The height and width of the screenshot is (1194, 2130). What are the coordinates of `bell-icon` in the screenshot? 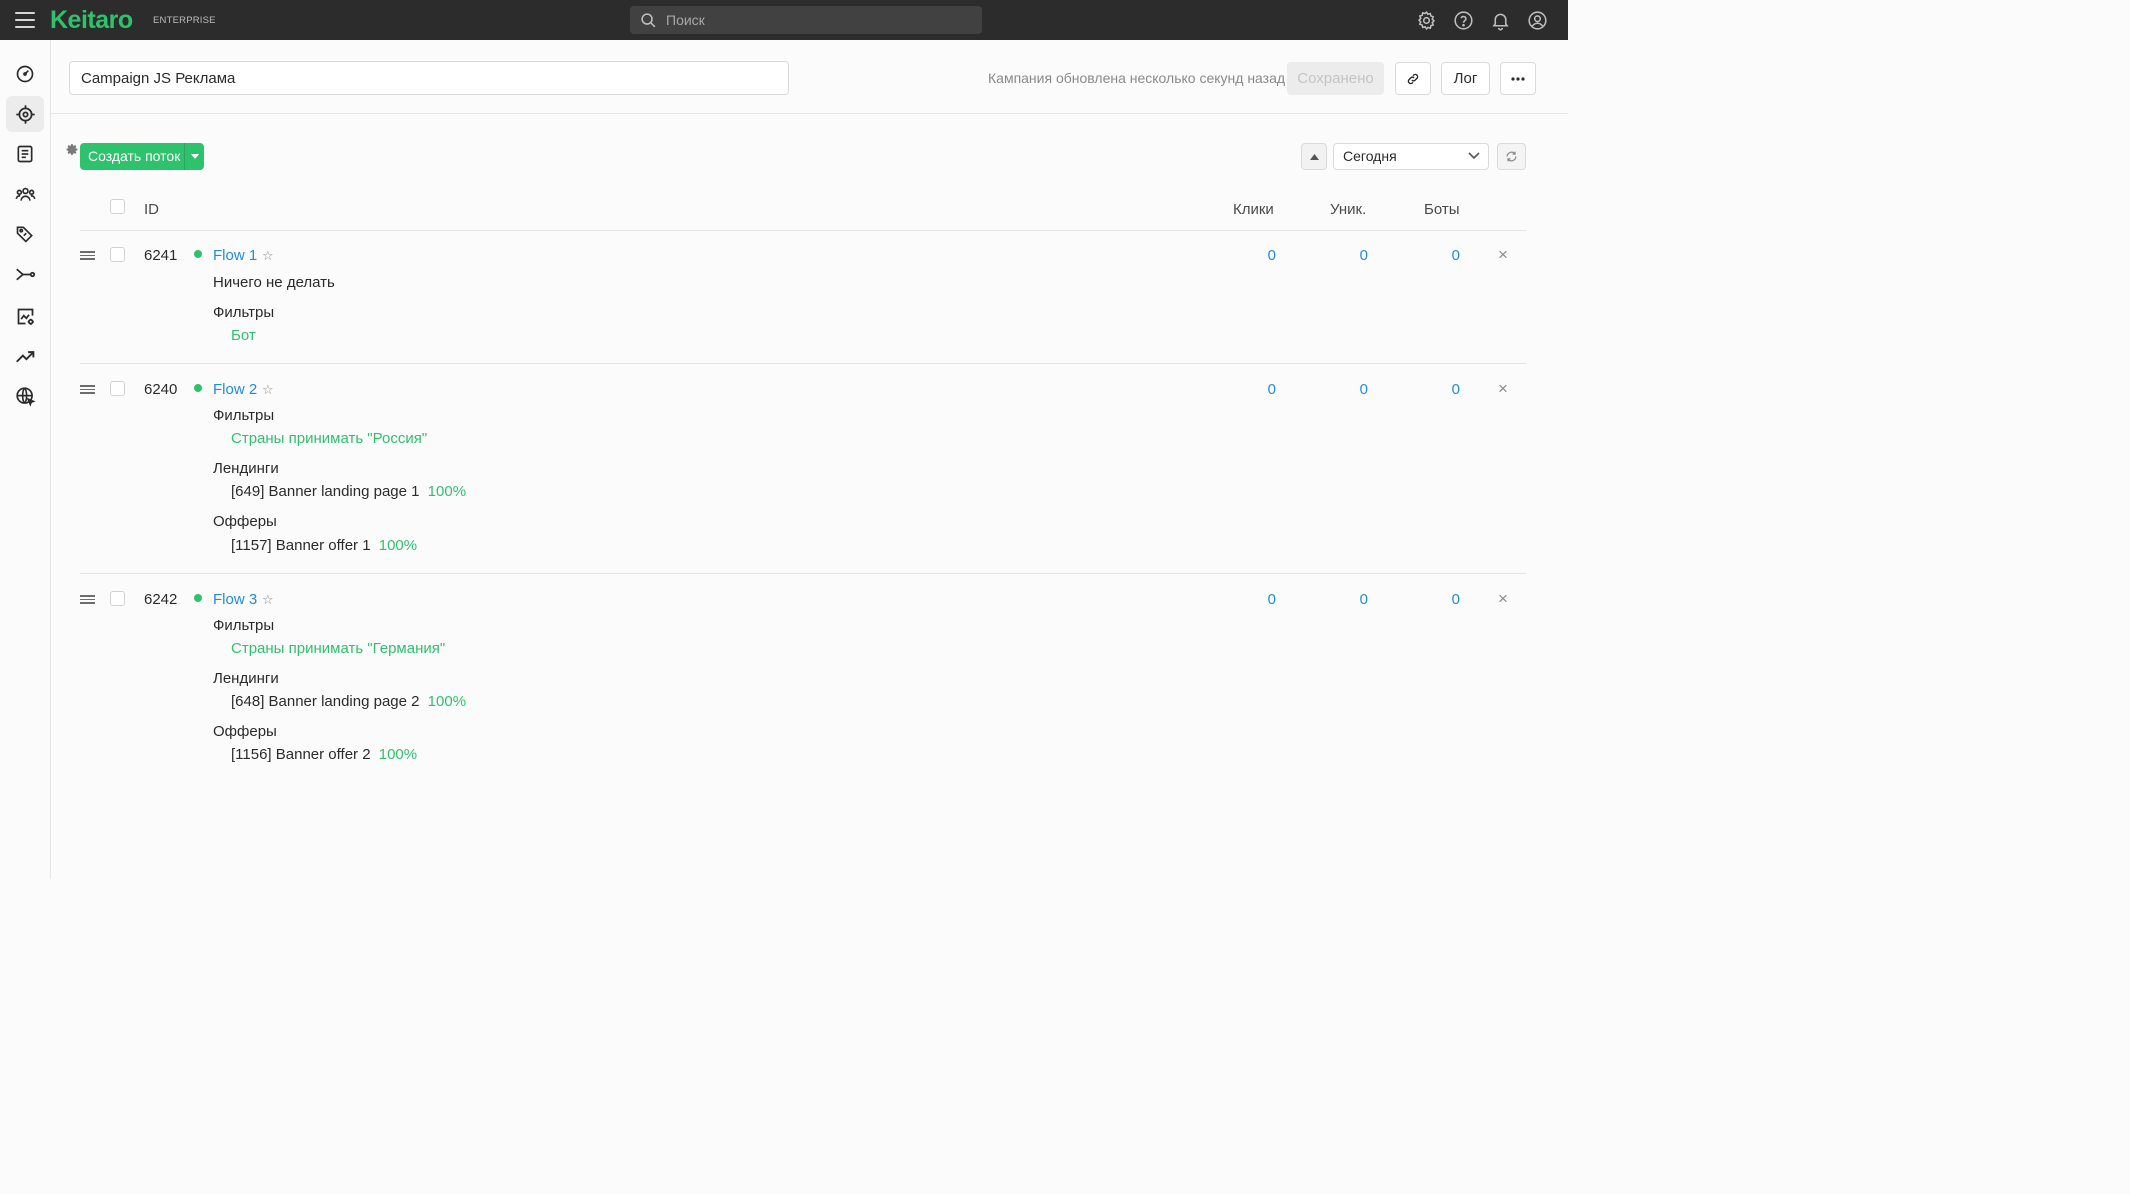 It's located at (1500, 20).